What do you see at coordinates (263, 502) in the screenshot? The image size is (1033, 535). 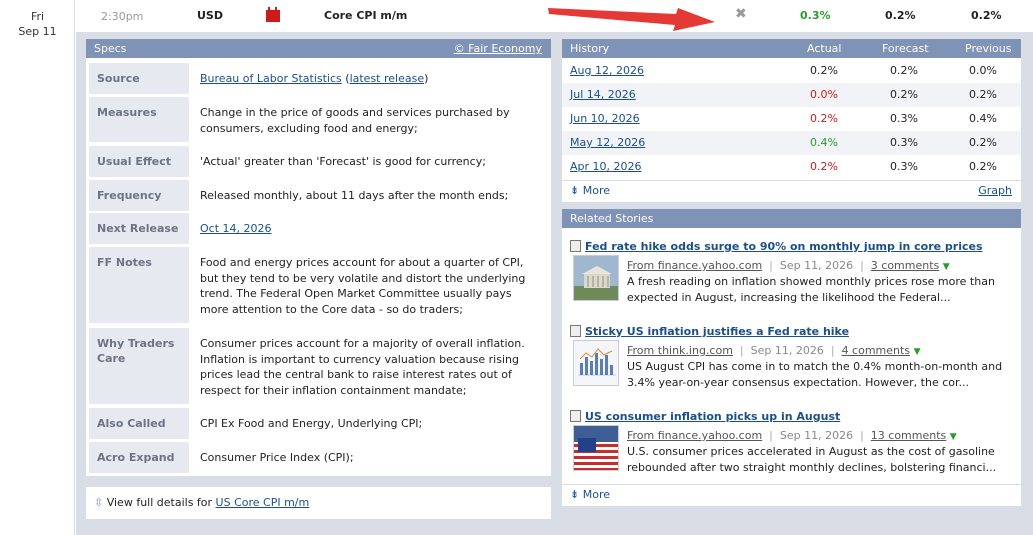 I see `full-details-link: US Core CPI m/m` at bounding box center [263, 502].